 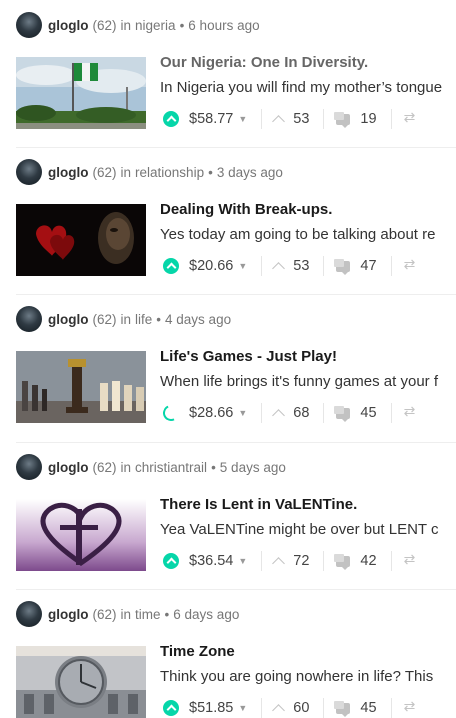 What do you see at coordinates (309, 561) in the screenshot?
I see `post-footer: $36.54 ▼ 72 42` at bounding box center [309, 561].